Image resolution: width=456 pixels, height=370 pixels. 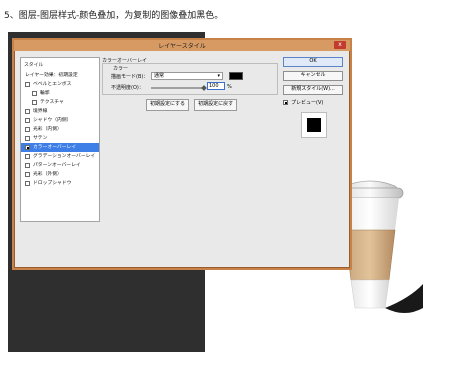 What do you see at coordinates (313, 97) in the screenshot?
I see `dialog-actions: OK キャンセル 新規スタイル(W)... プレビュー(V)` at bounding box center [313, 97].